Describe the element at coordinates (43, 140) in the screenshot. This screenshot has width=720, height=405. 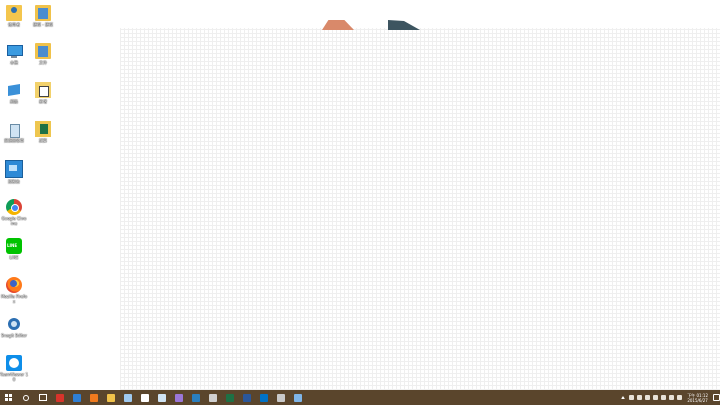
I see `desktop-icon-label: 試算` at that location.